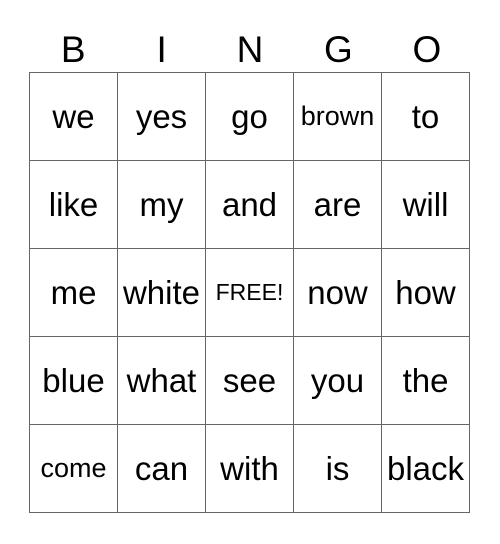 Image resolution: width=500 pixels, height=544 pixels. I want to click on header-letter-n: N, so click(250, 49).